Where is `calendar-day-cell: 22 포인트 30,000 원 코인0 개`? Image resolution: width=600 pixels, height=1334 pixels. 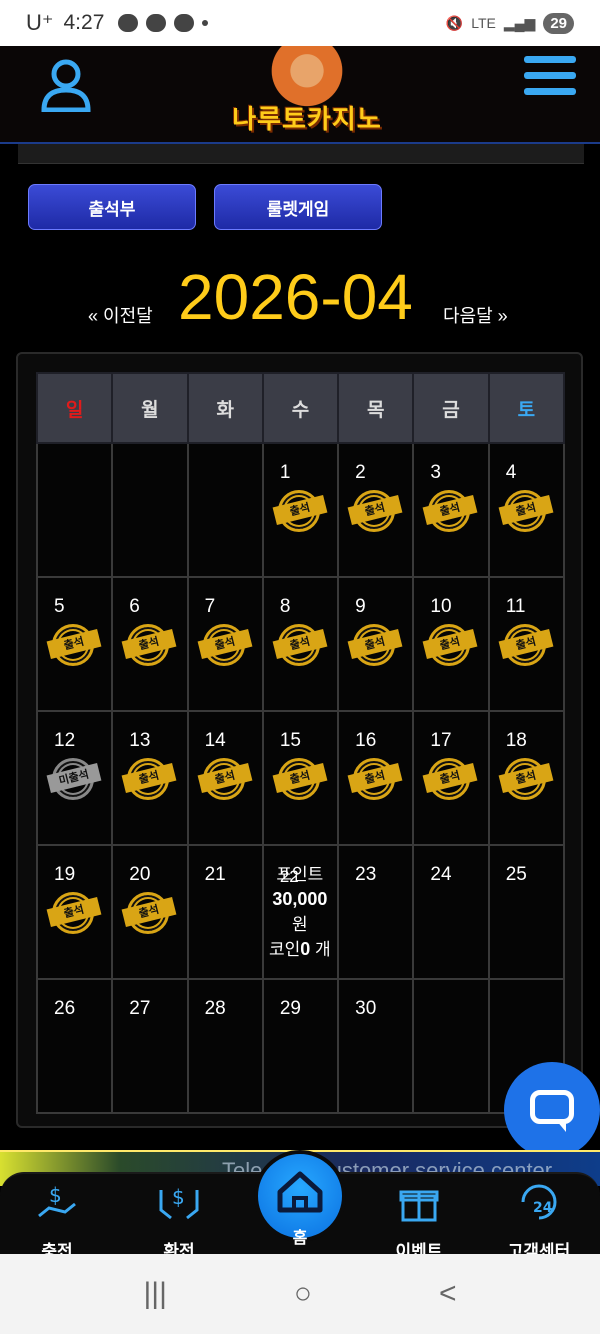 calendar-day-cell: 22 포인트 30,000 원 코인0 개 is located at coordinates (300, 912).